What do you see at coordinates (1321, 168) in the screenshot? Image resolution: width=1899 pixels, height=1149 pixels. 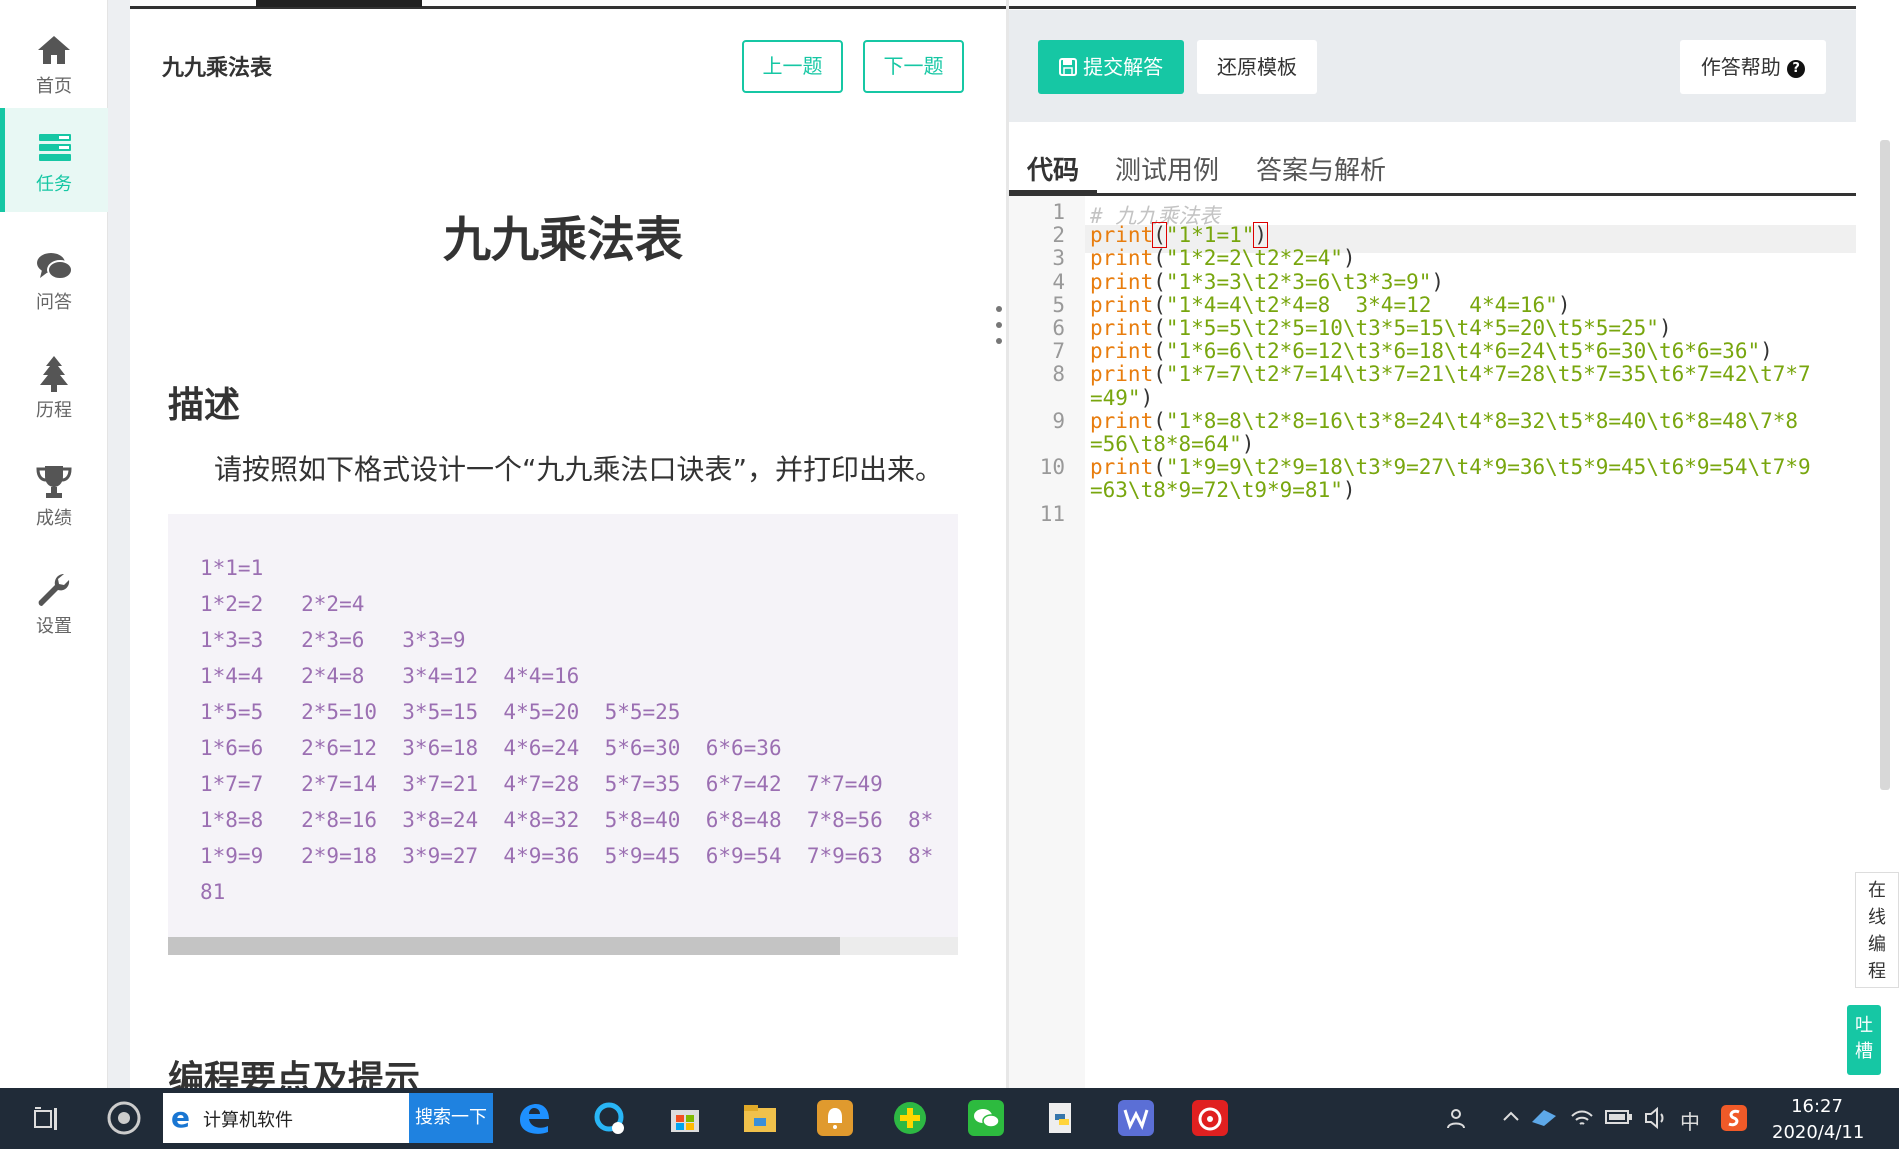 I see `tab-answer-analysis: 答案与解析` at bounding box center [1321, 168].